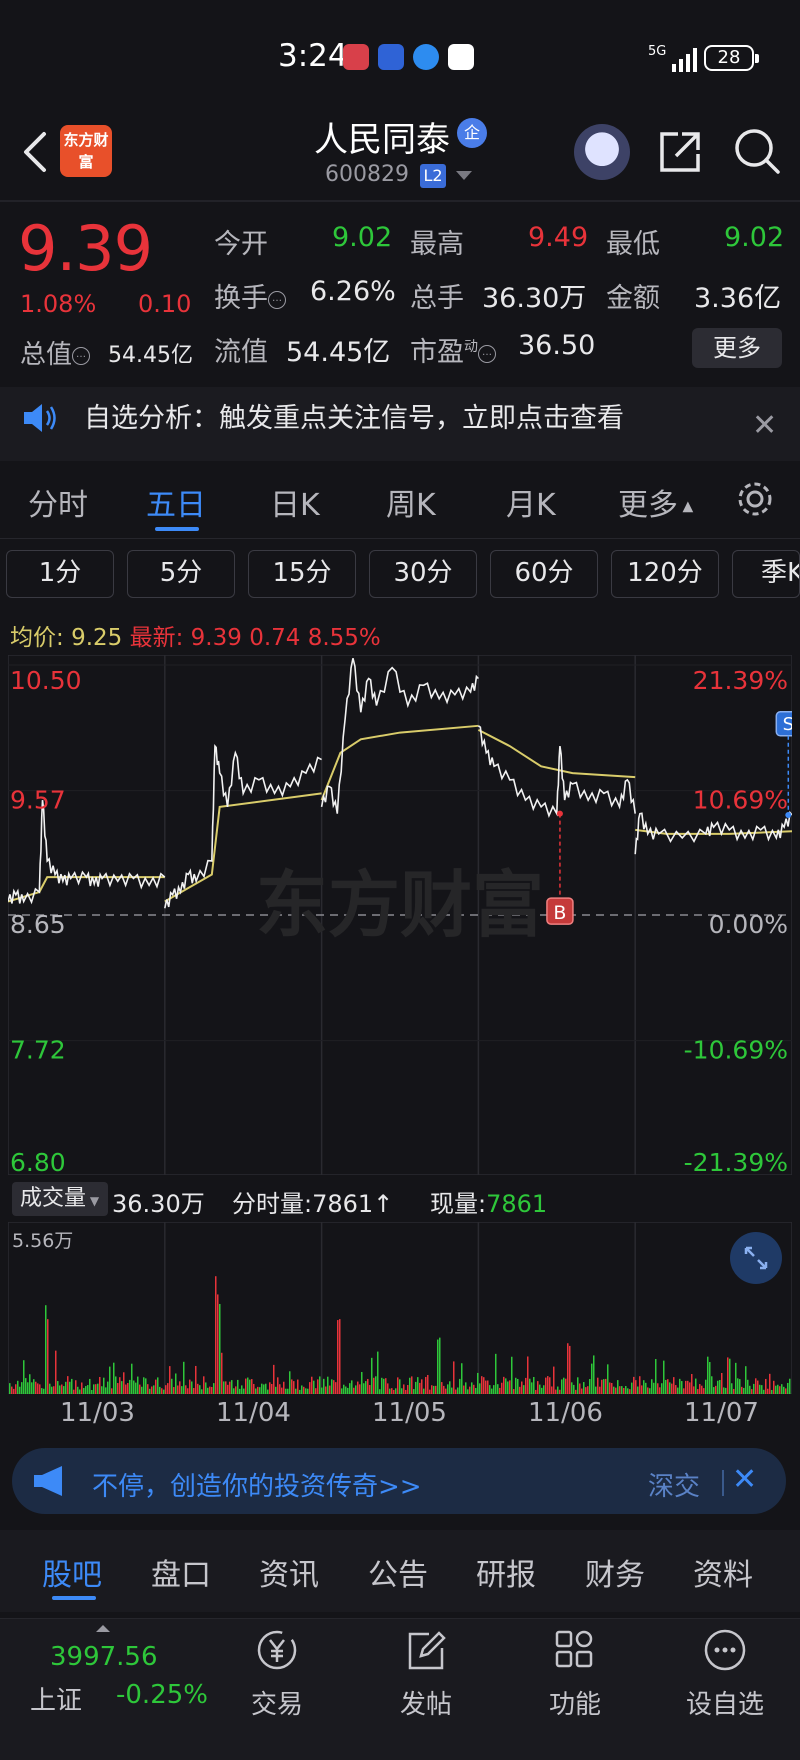  Describe the element at coordinates (615, 1572) in the screenshot. I see `tab-finance: 财务` at that location.